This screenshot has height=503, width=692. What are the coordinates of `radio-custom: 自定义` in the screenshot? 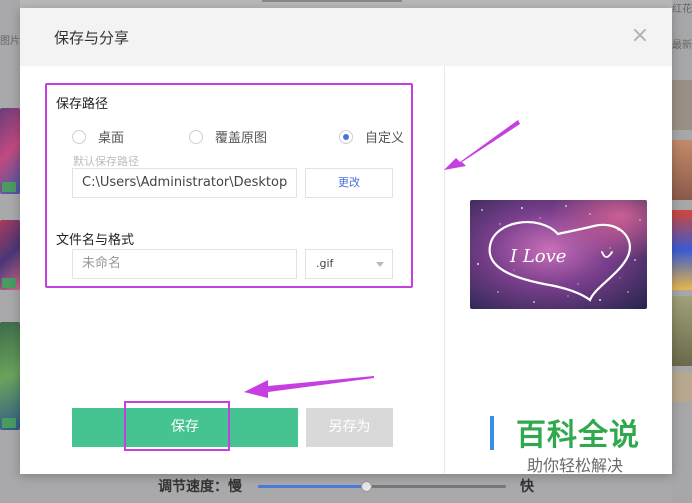 It's located at (371, 136).